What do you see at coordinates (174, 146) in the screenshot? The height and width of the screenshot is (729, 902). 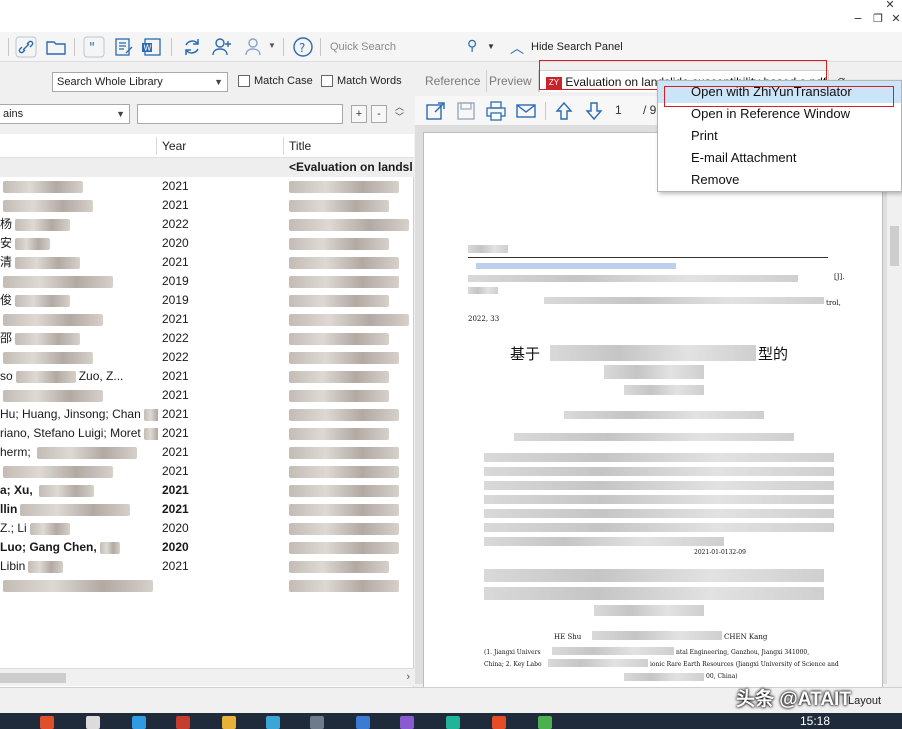 I see `year-column-header: Year` at bounding box center [174, 146].